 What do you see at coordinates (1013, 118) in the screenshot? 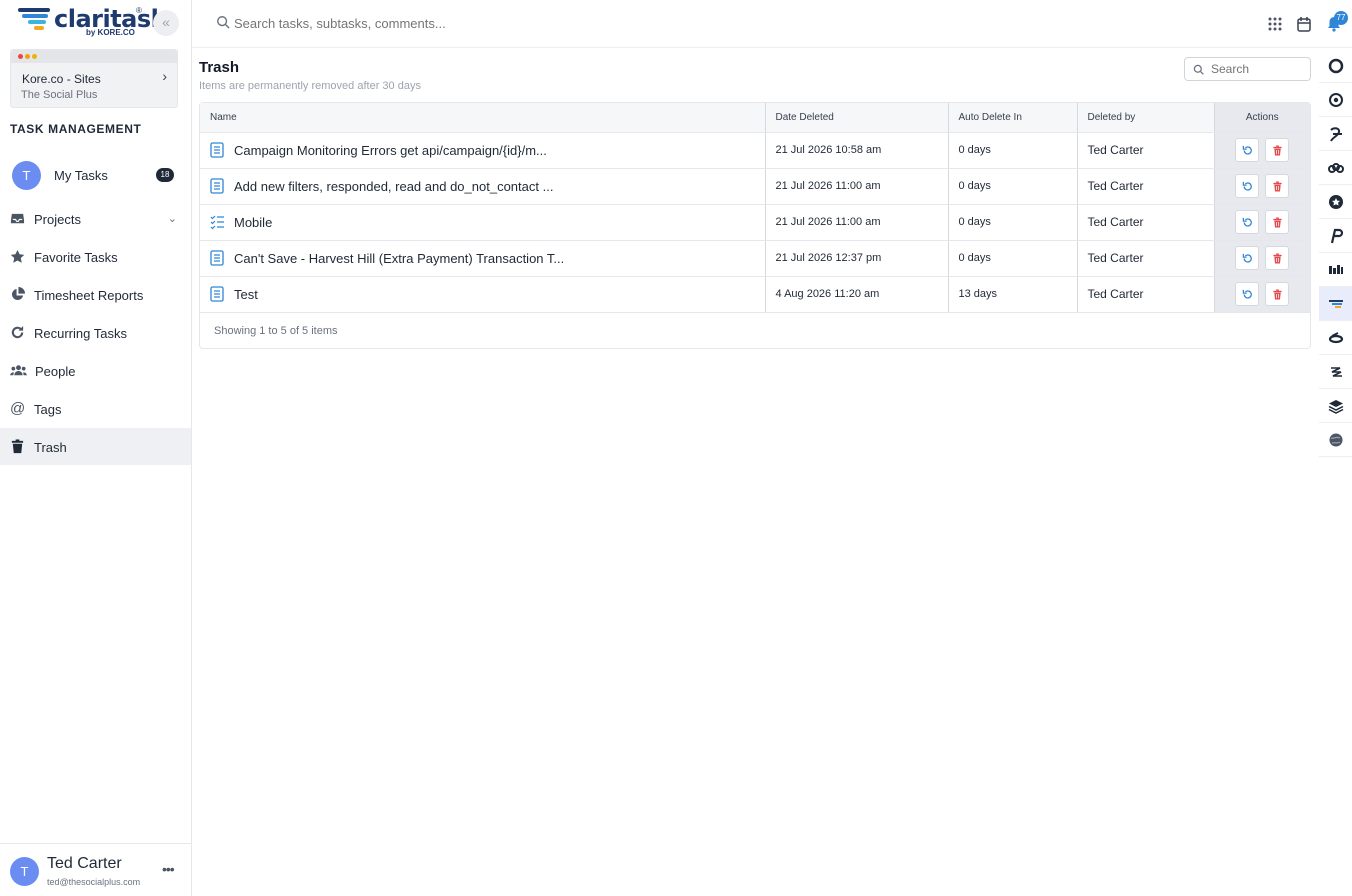
I see `col-header-auto-delete: Auto Delete In` at bounding box center [1013, 118].